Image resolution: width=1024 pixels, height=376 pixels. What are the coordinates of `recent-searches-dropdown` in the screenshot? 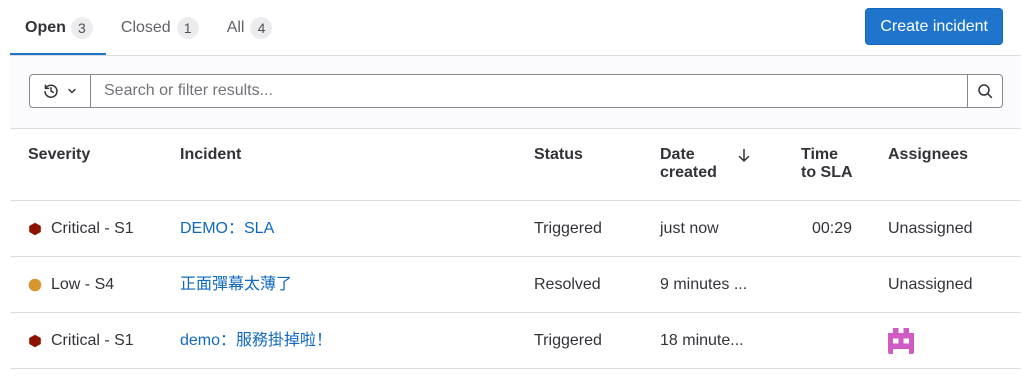 It's located at (60, 91).